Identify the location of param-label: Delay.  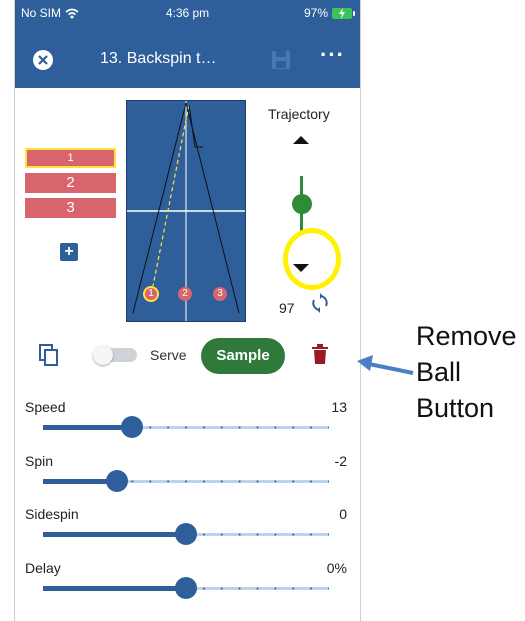
(43, 568).